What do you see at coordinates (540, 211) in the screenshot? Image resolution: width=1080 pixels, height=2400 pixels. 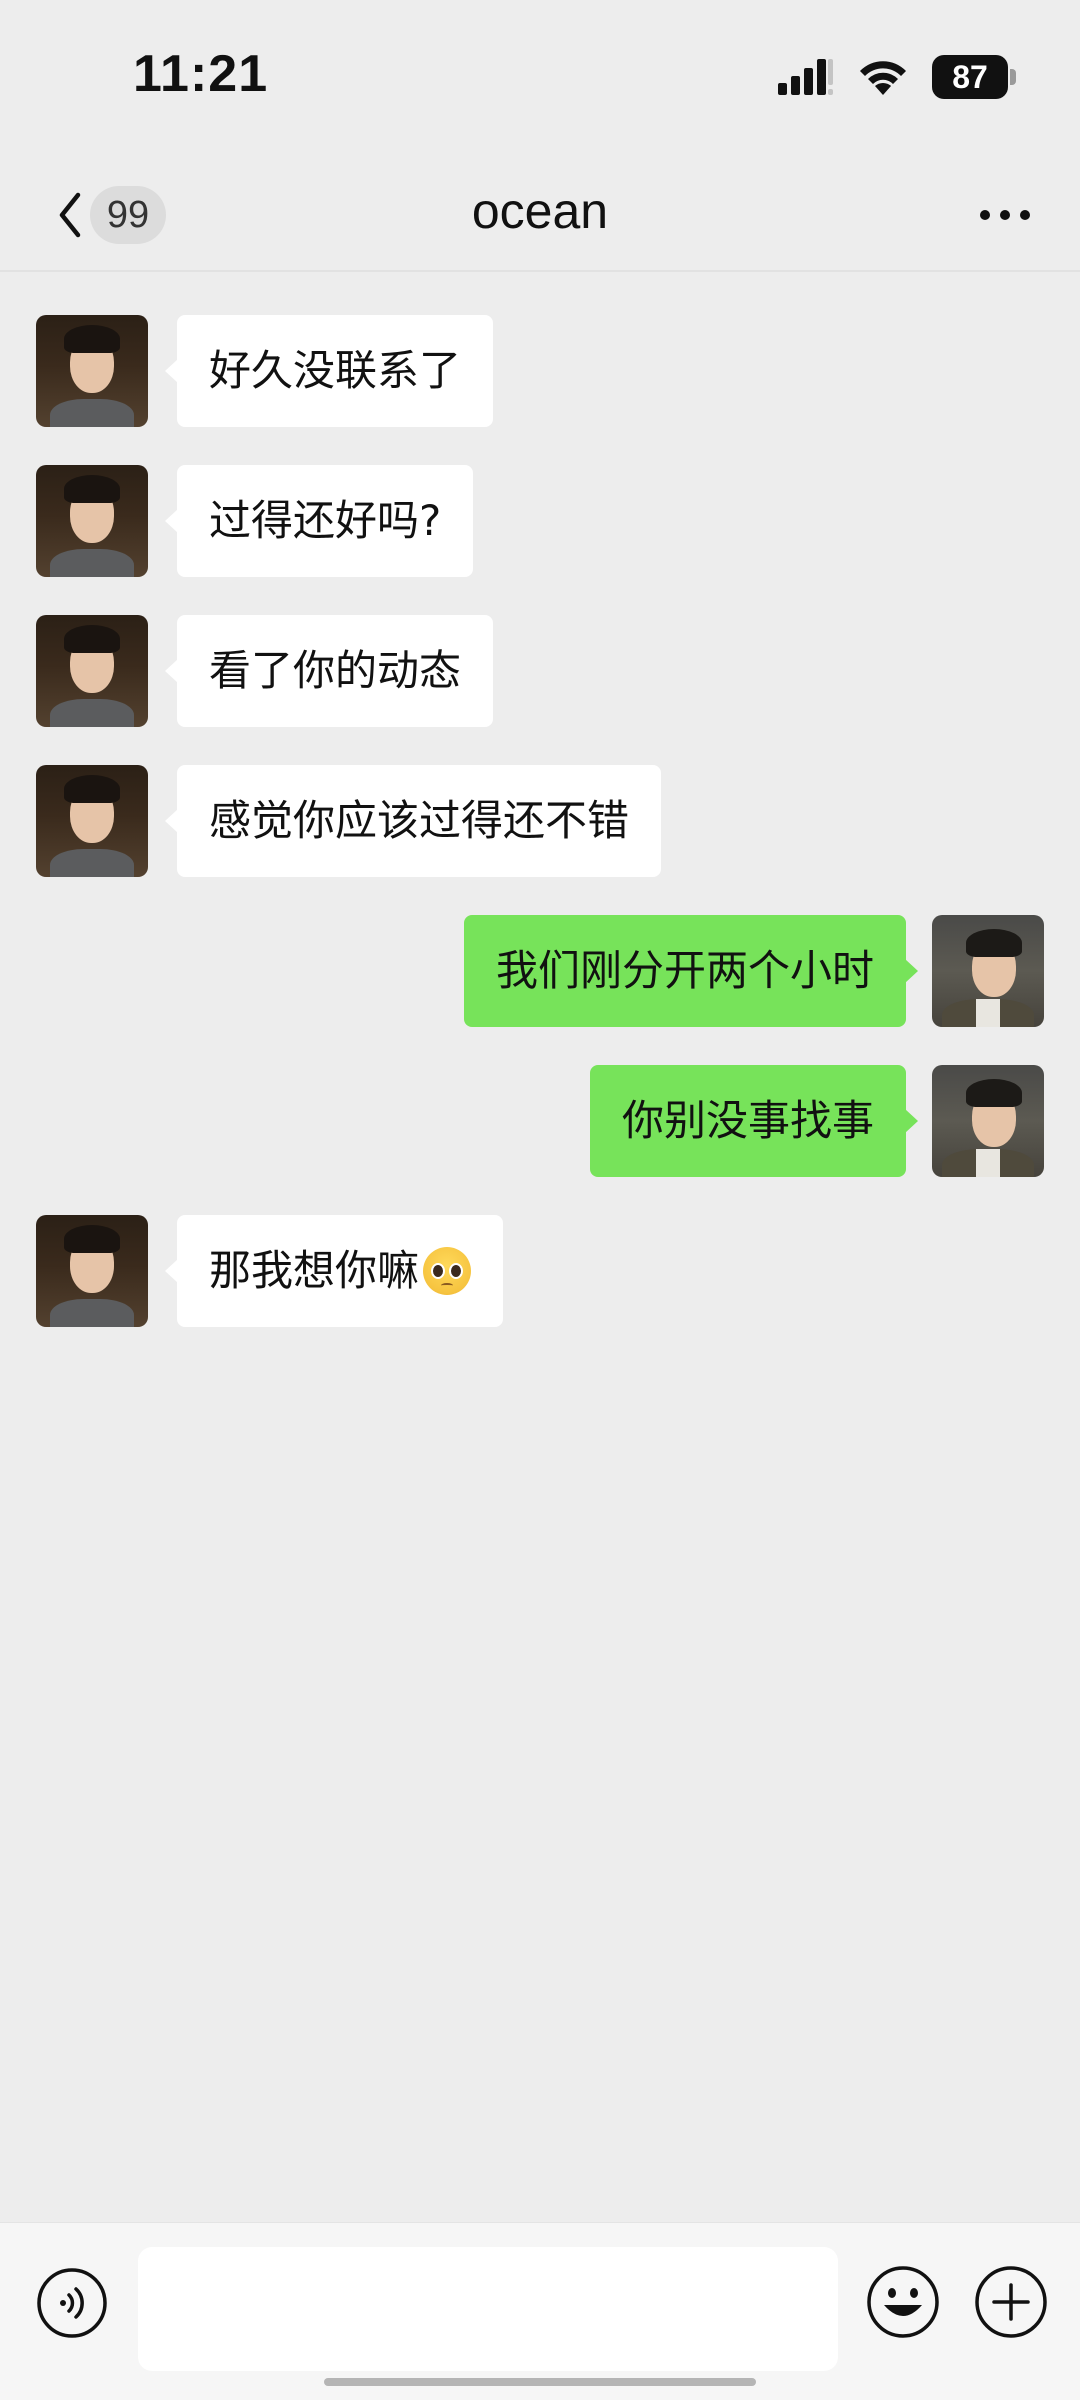 I see `chat-title: ocean` at bounding box center [540, 211].